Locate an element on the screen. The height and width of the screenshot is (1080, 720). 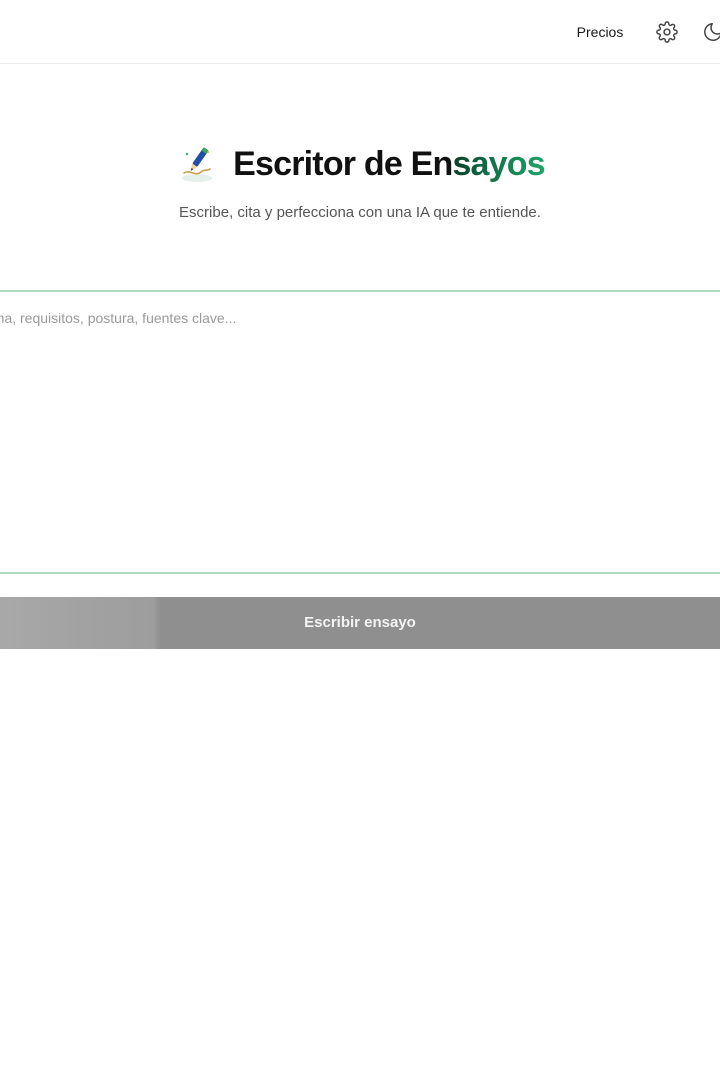
theme-toggle-button is located at coordinates (710, 32).